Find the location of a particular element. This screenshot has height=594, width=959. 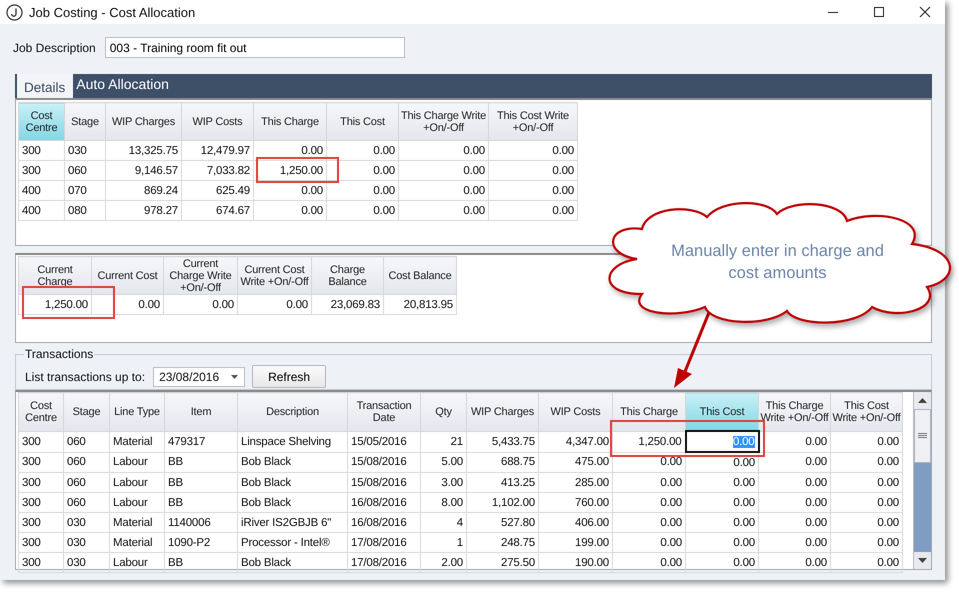

table-cell: 1,102.00 is located at coordinates (502, 502).